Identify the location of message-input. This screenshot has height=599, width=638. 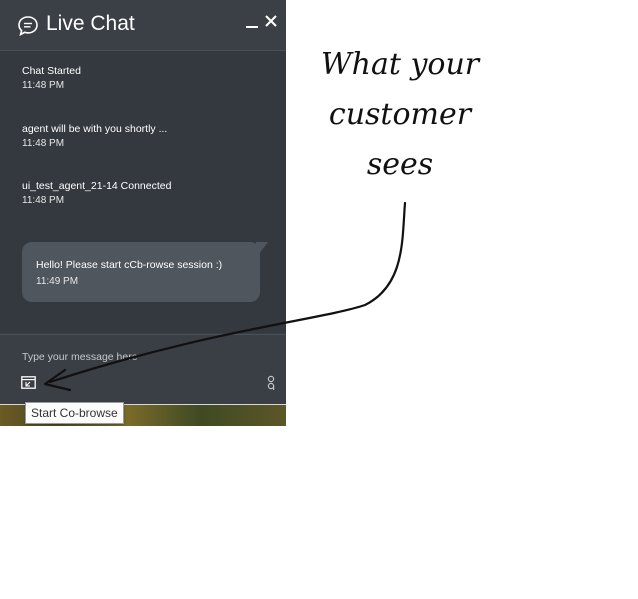
(142, 357).